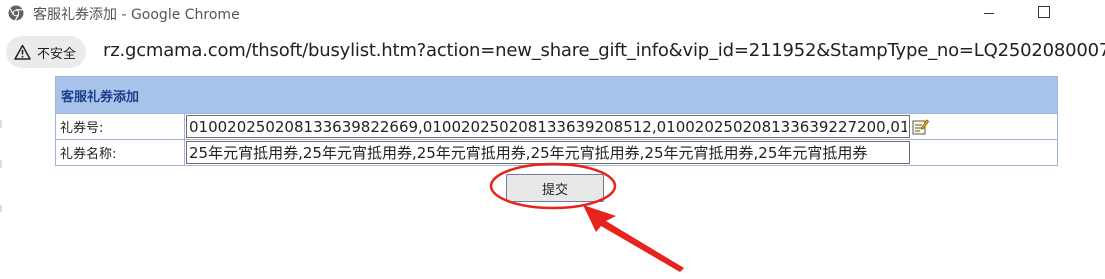  What do you see at coordinates (1, 166) in the screenshot?
I see `left-edge-marker` at bounding box center [1, 166].